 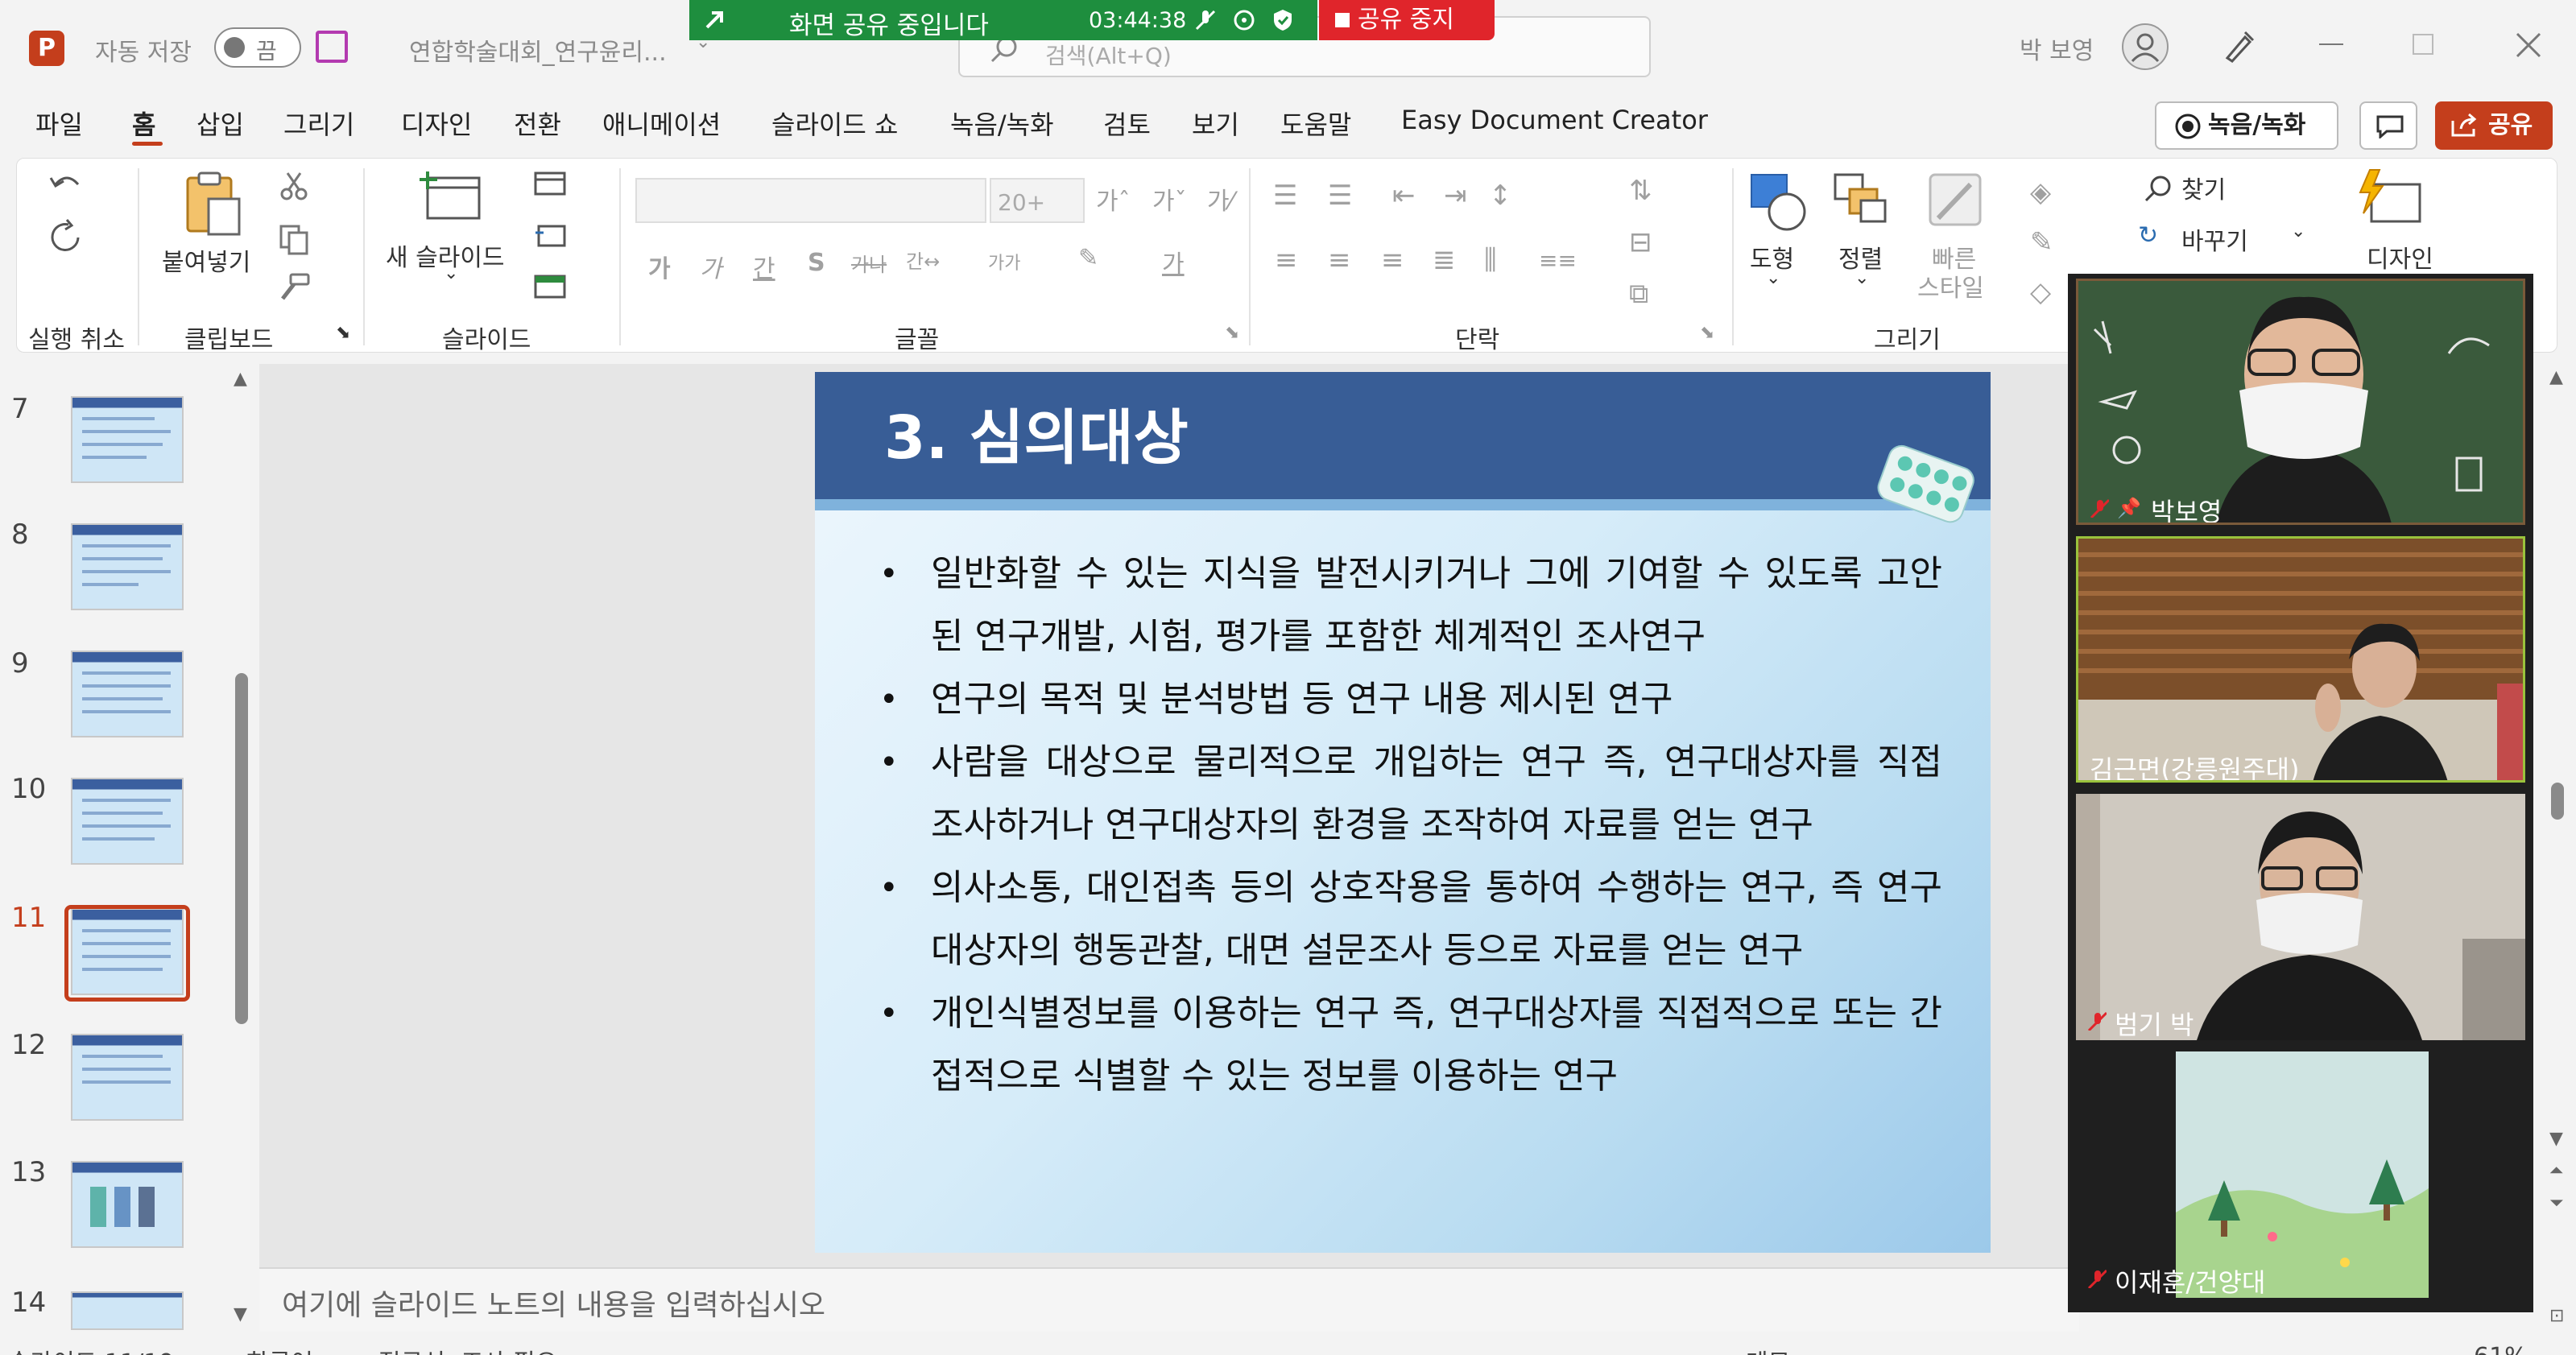 What do you see at coordinates (257, 47) in the screenshot?
I see `autosave-toggle: 끔` at bounding box center [257, 47].